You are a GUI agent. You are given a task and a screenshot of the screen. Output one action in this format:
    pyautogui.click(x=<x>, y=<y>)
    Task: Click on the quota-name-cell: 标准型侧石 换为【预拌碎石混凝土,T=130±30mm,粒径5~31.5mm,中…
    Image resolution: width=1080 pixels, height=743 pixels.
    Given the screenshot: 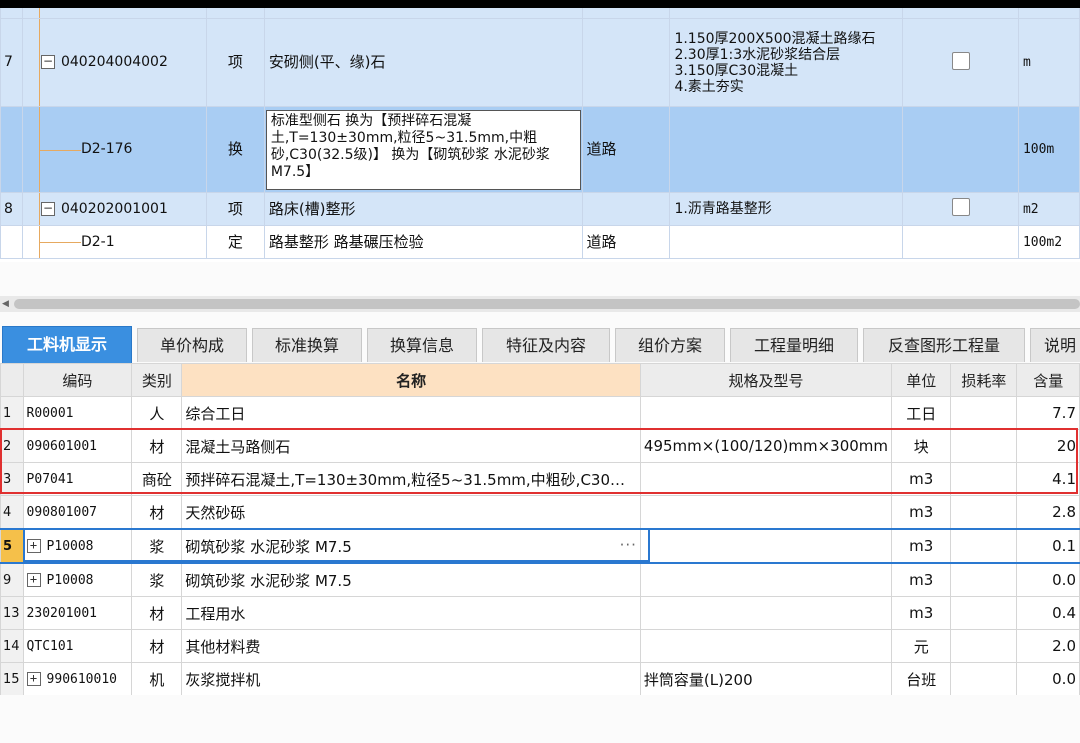 What is the action you would take?
    pyautogui.click(x=423, y=149)
    